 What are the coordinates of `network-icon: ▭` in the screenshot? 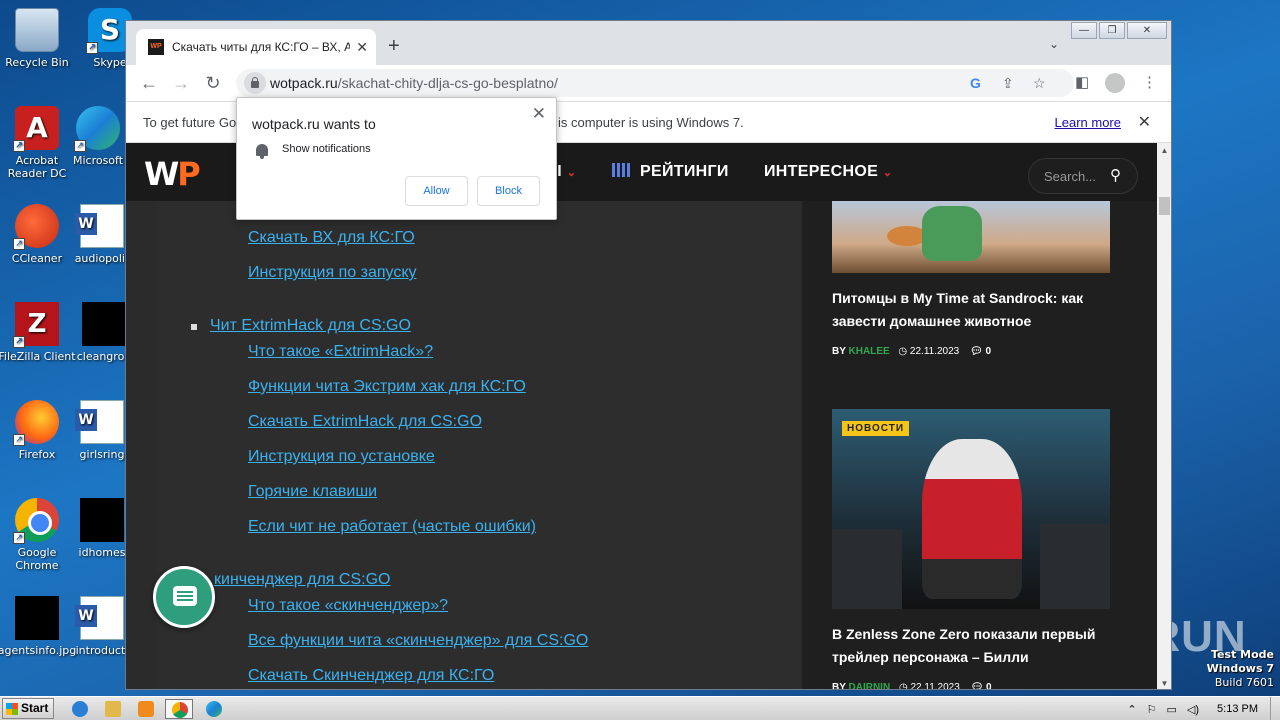 It's located at (1172, 709).